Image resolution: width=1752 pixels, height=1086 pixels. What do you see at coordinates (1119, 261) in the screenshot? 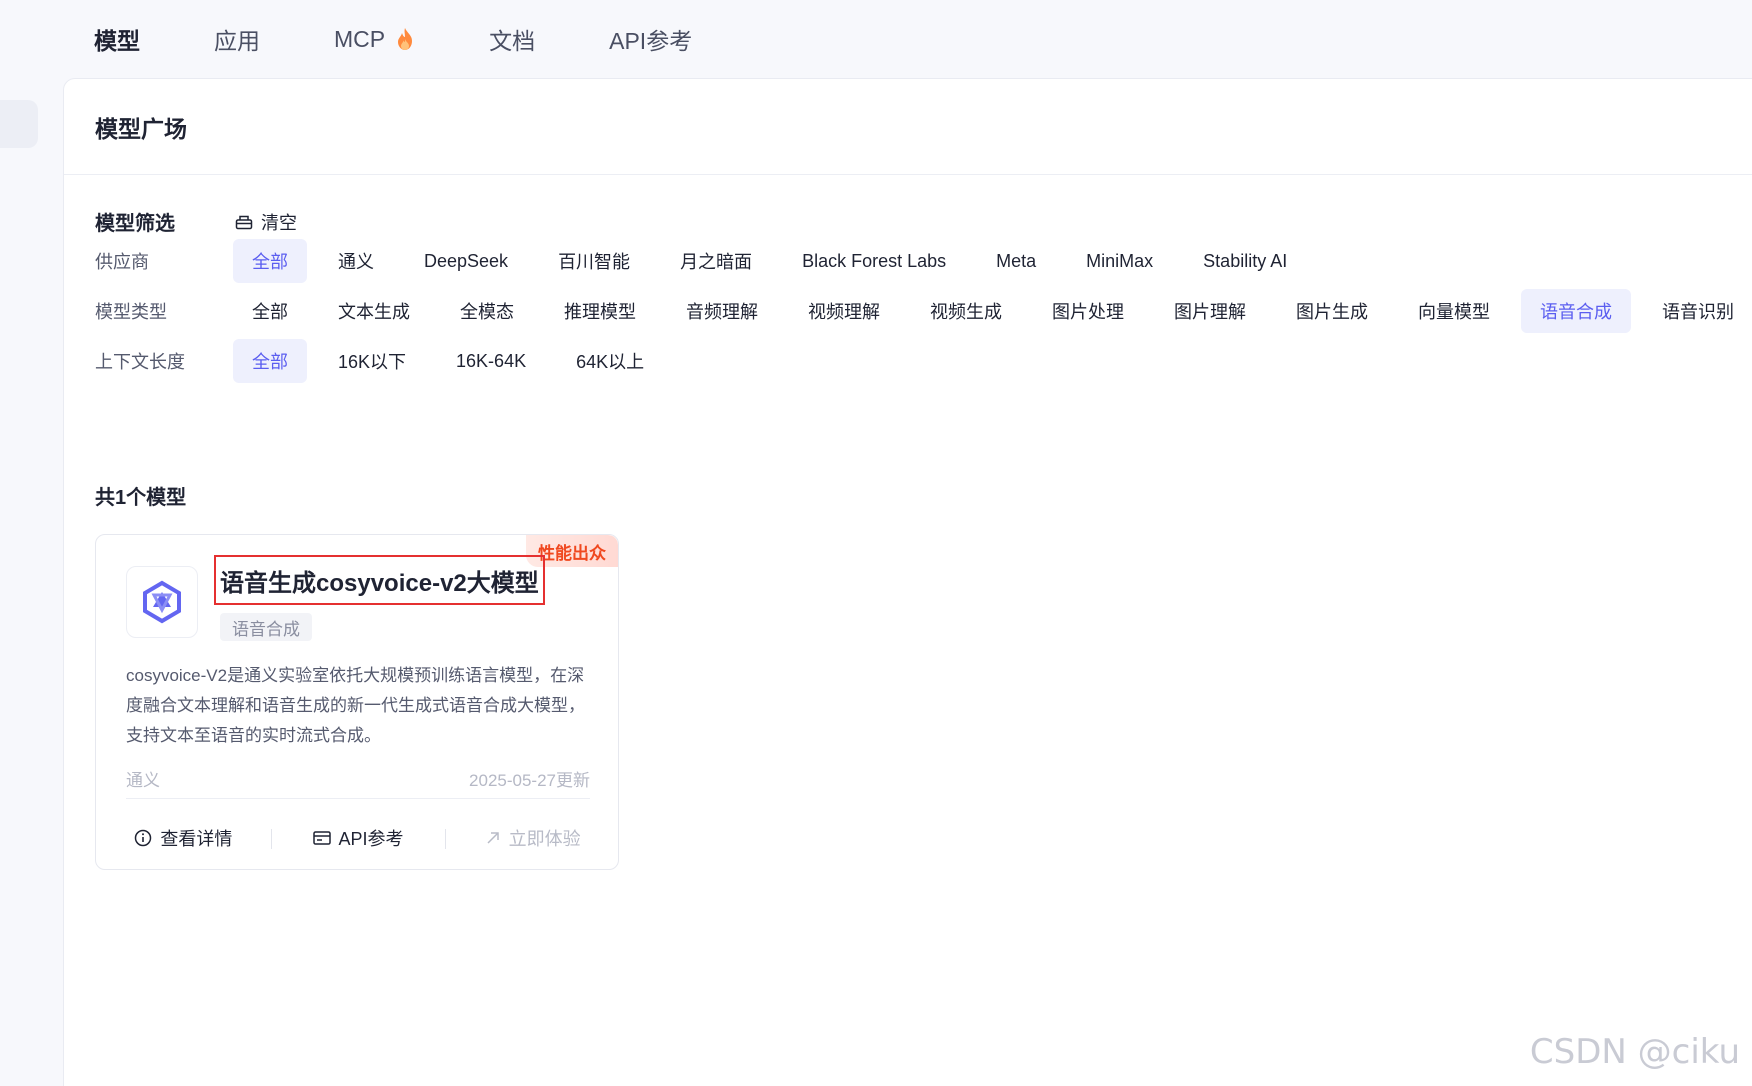
I see `provider-filter-chip: MiniMax` at bounding box center [1119, 261].